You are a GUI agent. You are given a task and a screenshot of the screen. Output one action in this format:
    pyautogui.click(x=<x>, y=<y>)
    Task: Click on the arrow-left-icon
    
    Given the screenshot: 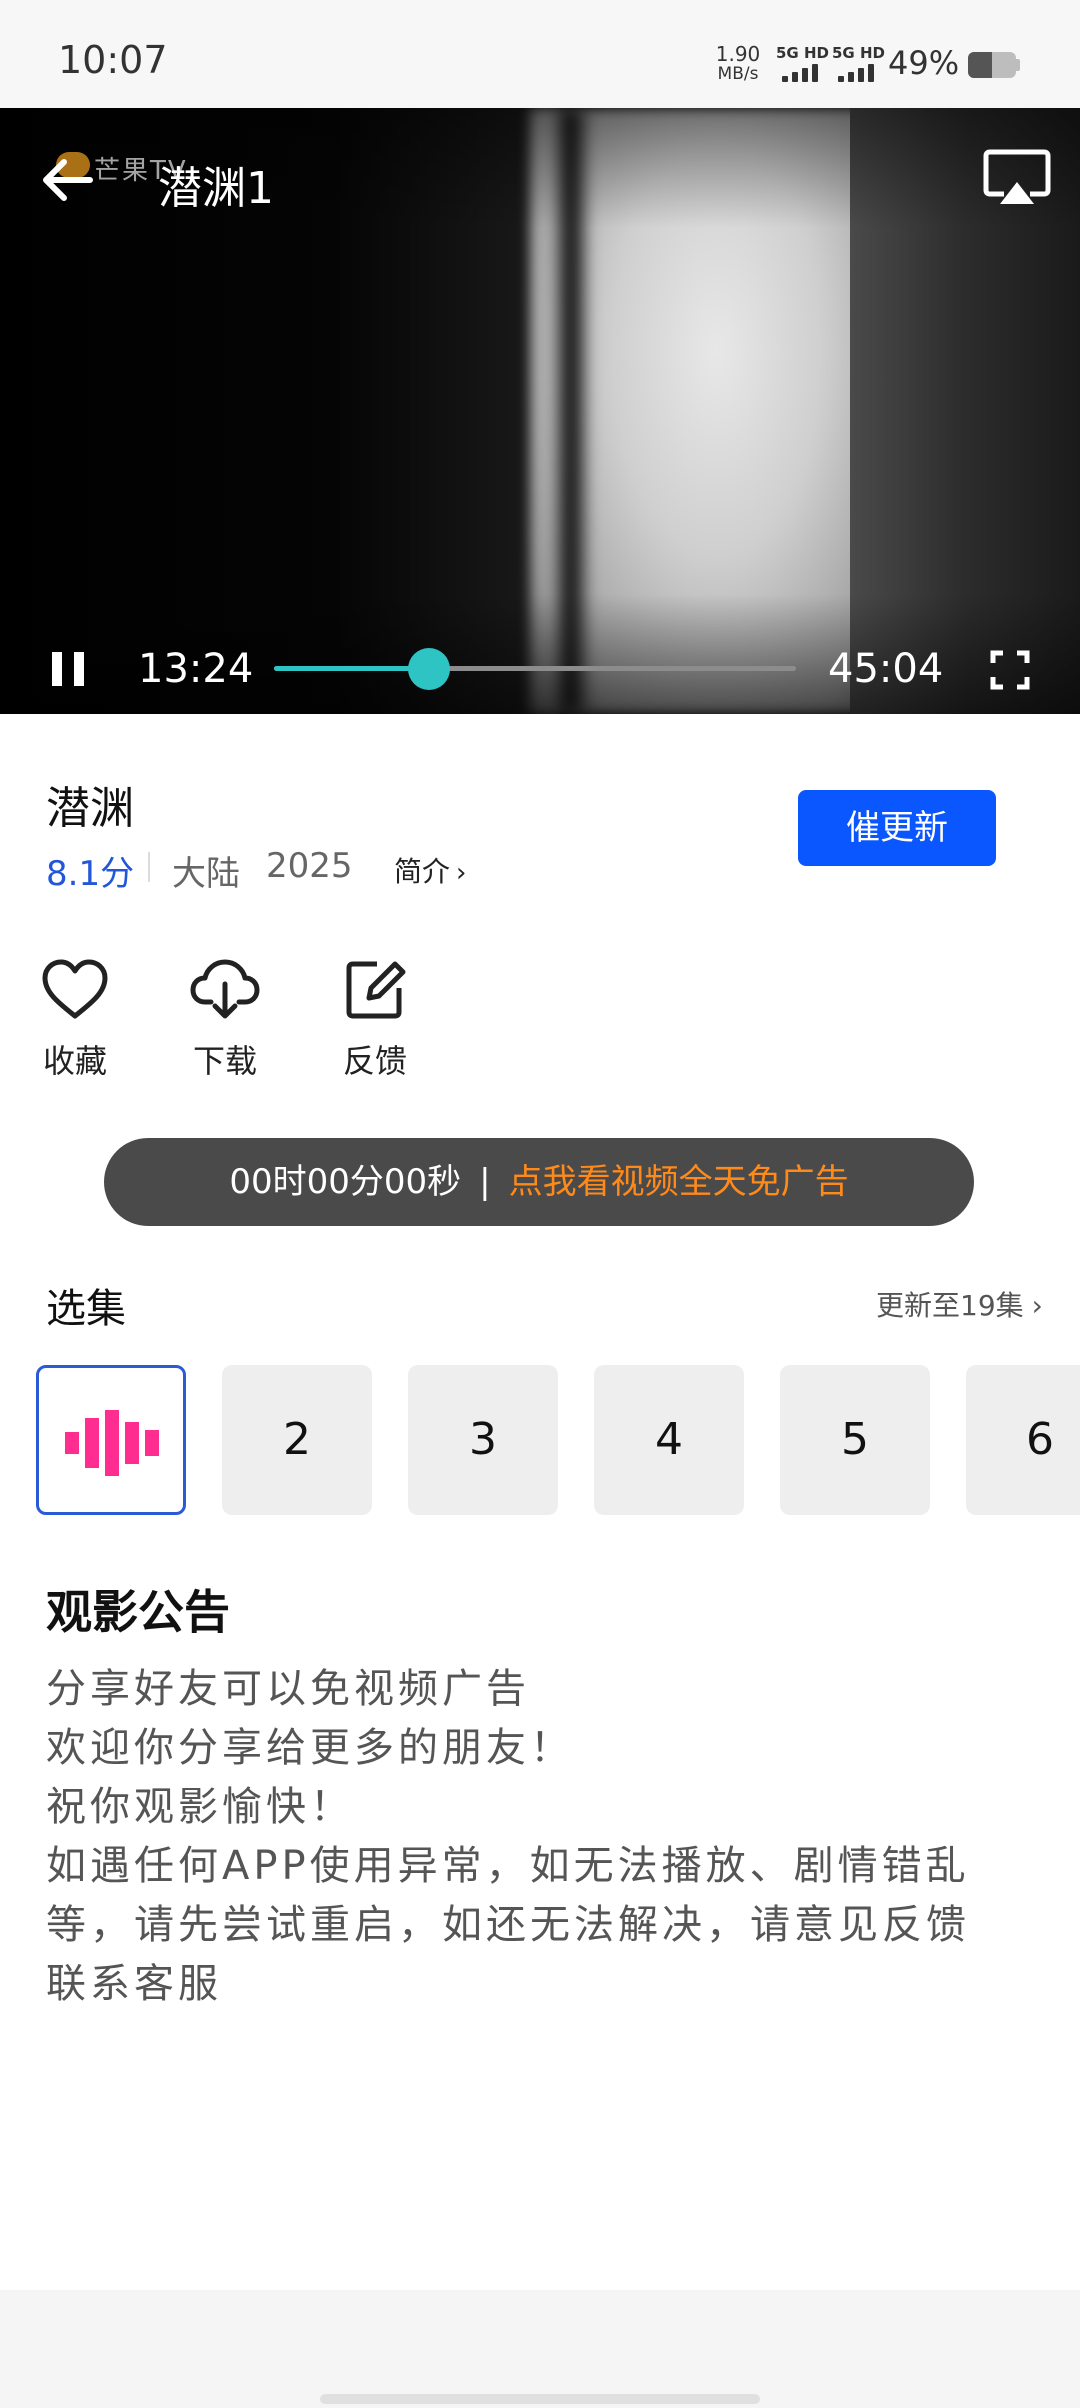 What is the action you would take?
    pyautogui.click(x=68, y=180)
    